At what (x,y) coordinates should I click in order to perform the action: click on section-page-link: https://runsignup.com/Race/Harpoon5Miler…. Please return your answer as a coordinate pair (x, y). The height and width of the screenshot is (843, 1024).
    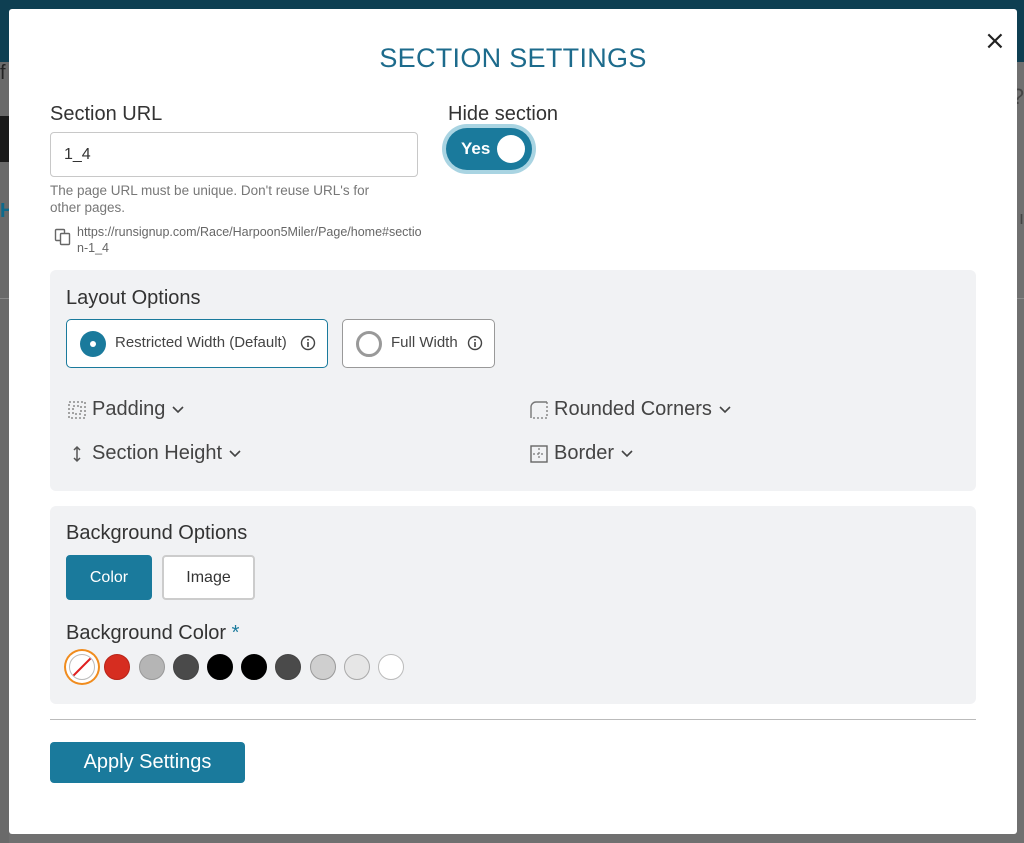
    Looking at the image, I should click on (249, 240).